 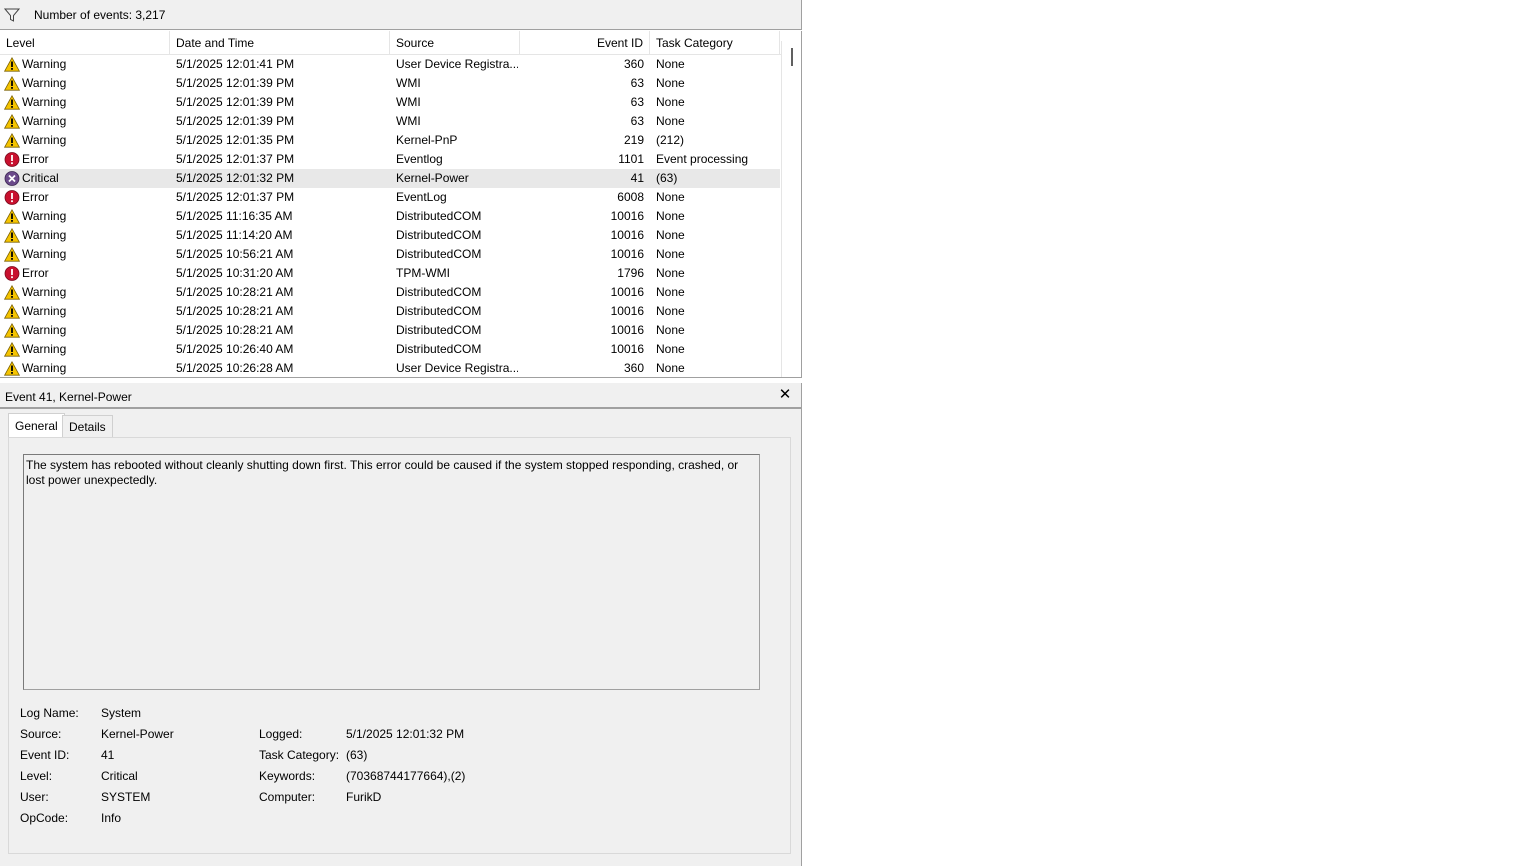 I want to click on opcode-value: Info, so click(x=111, y=818).